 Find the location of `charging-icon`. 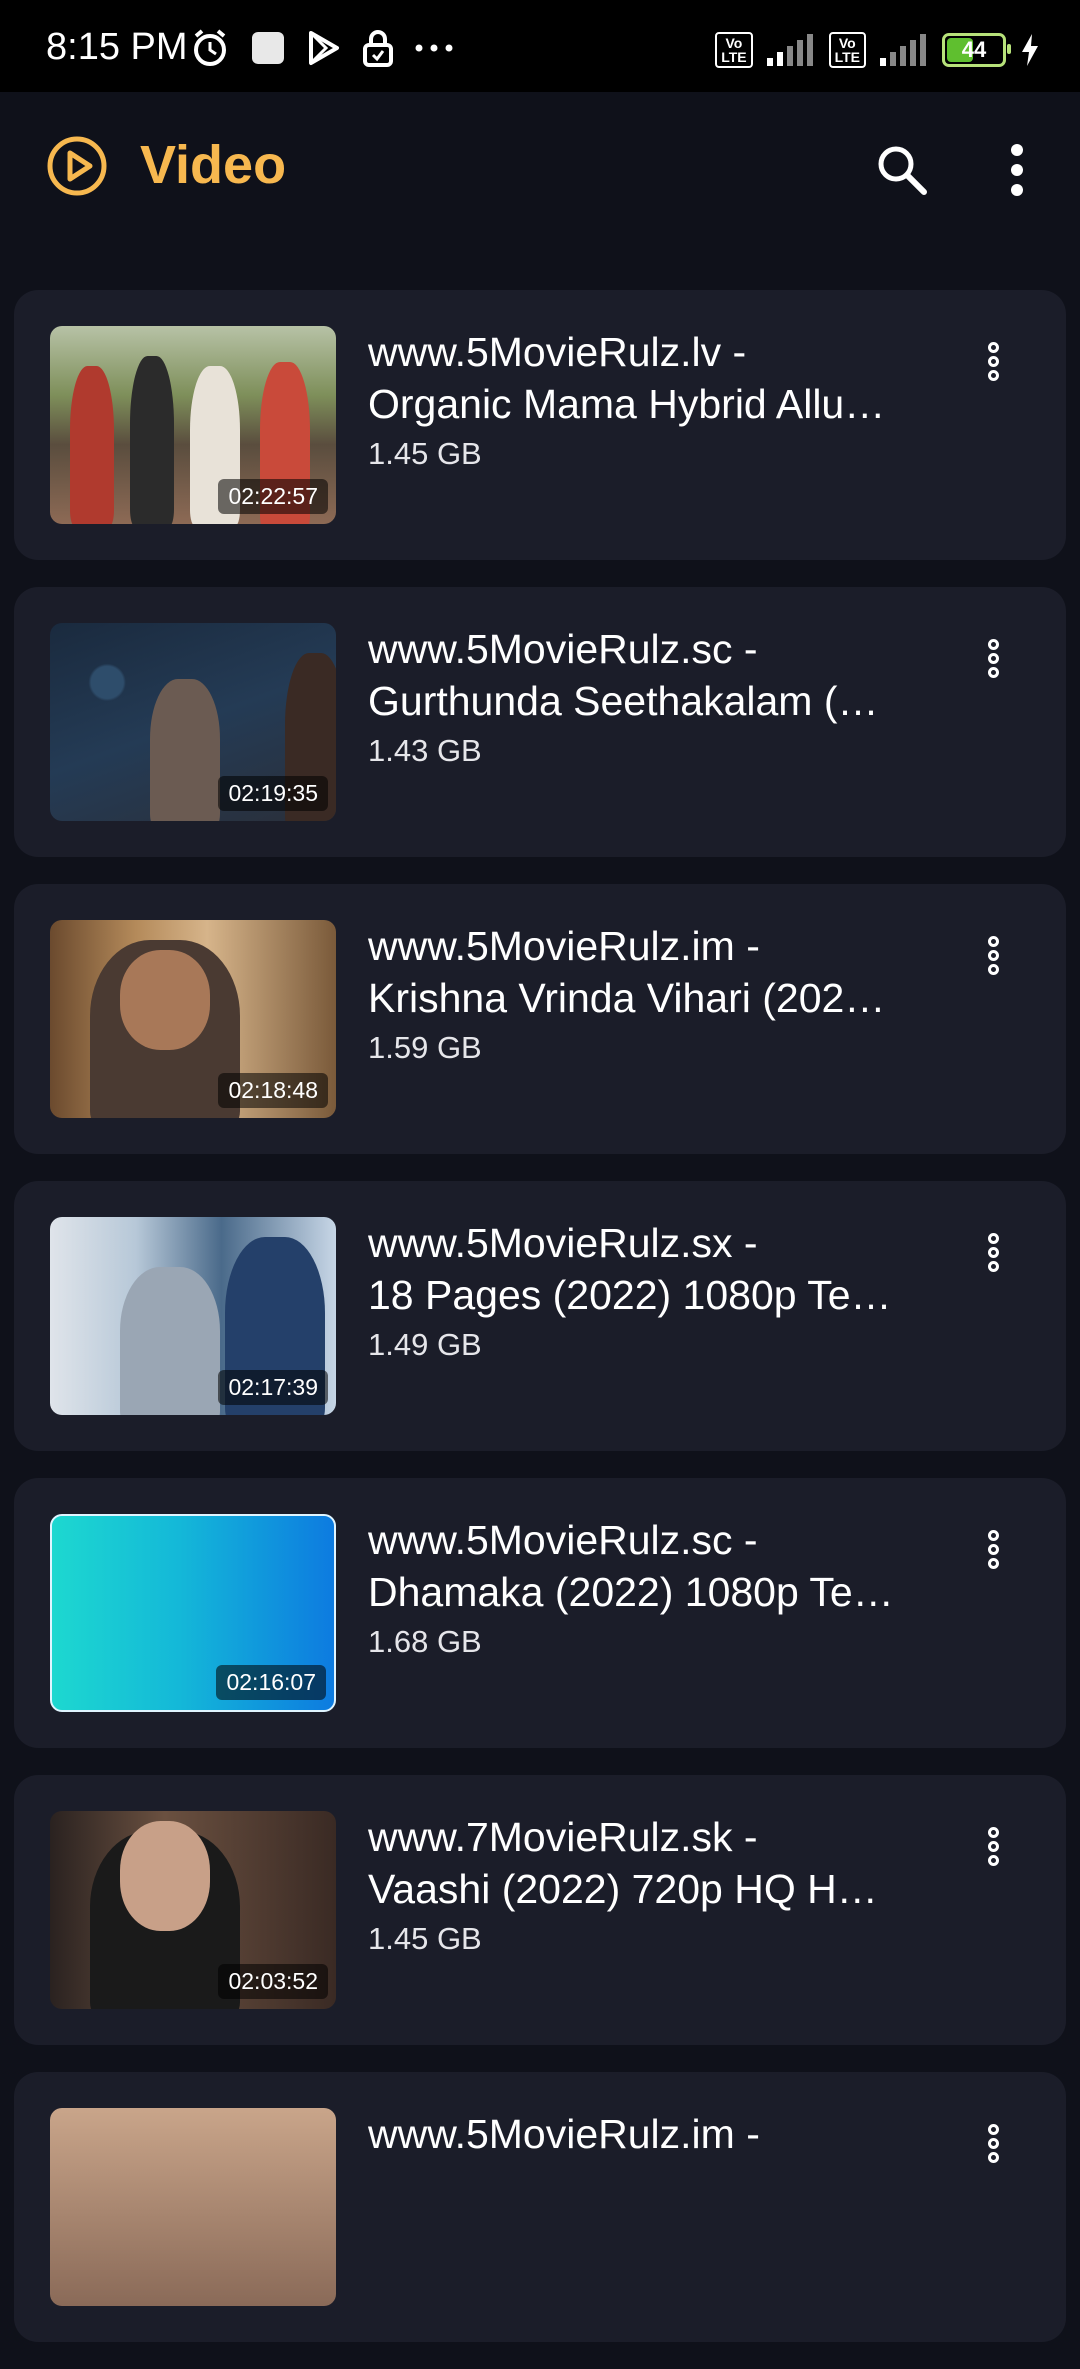

charging-icon is located at coordinates (1030, 50).